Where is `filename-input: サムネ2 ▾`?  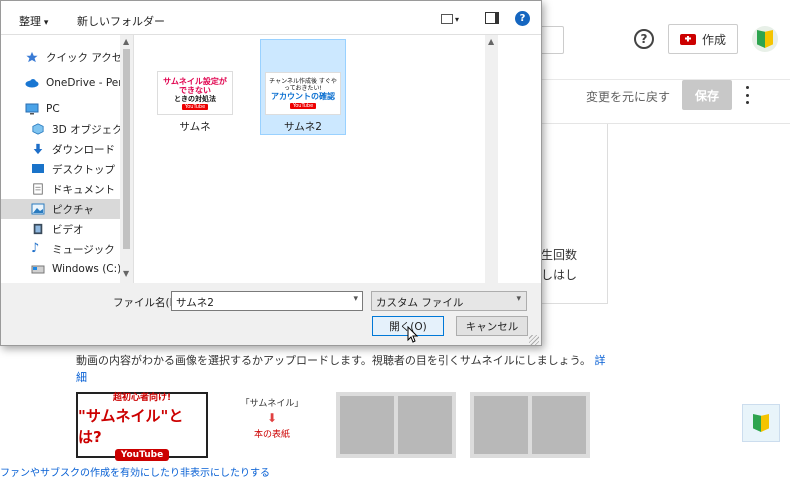
filename-input: サムネ2 ▾ is located at coordinates (267, 301).